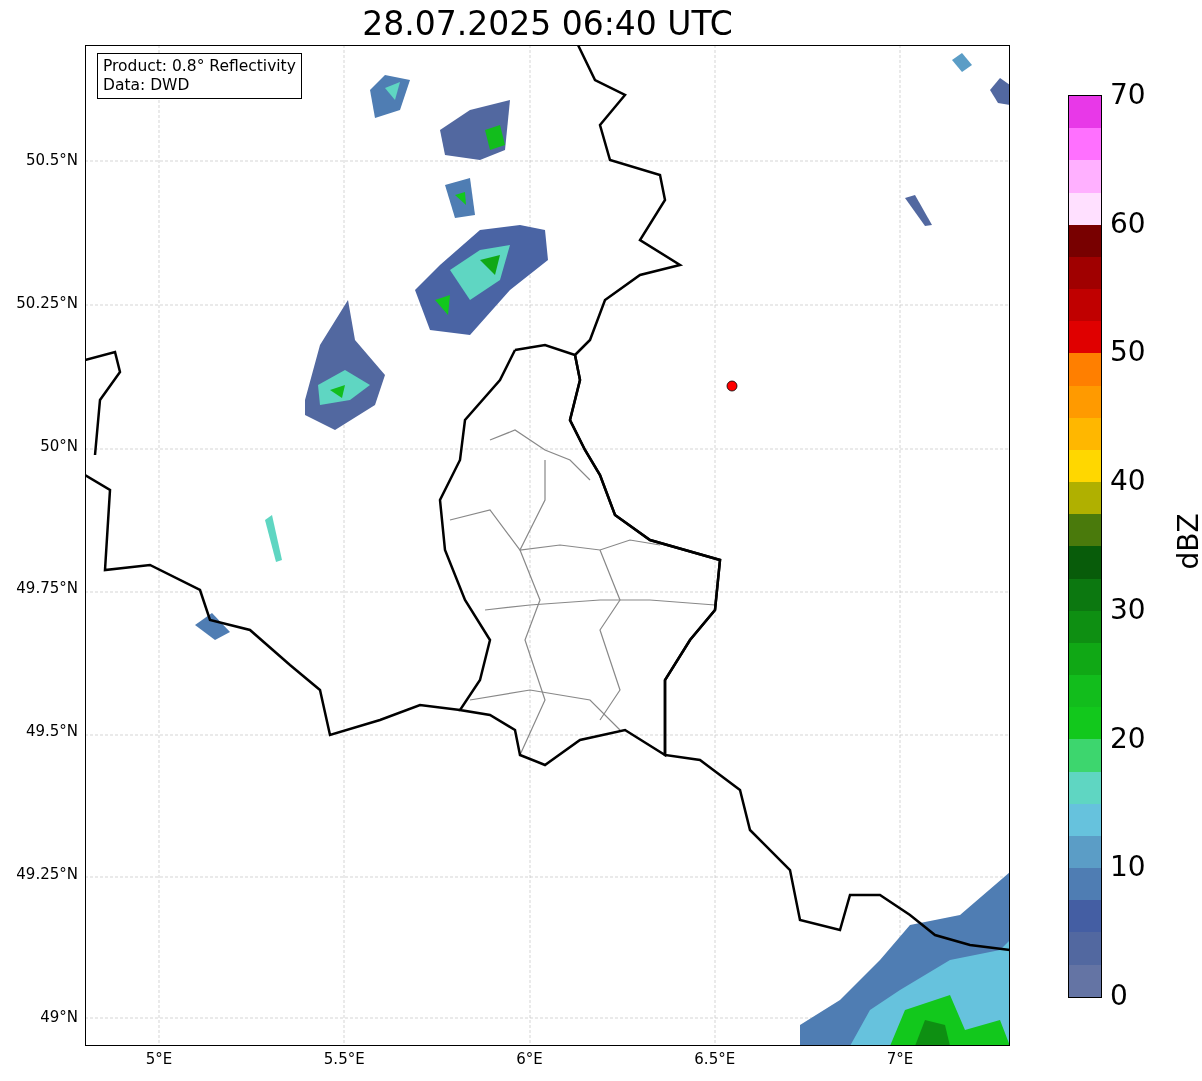  What do you see at coordinates (547, 23) in the screenshot?
I see `chart-title: 28.07.2025 06:40 UTC` at bounding box center [547, 23].